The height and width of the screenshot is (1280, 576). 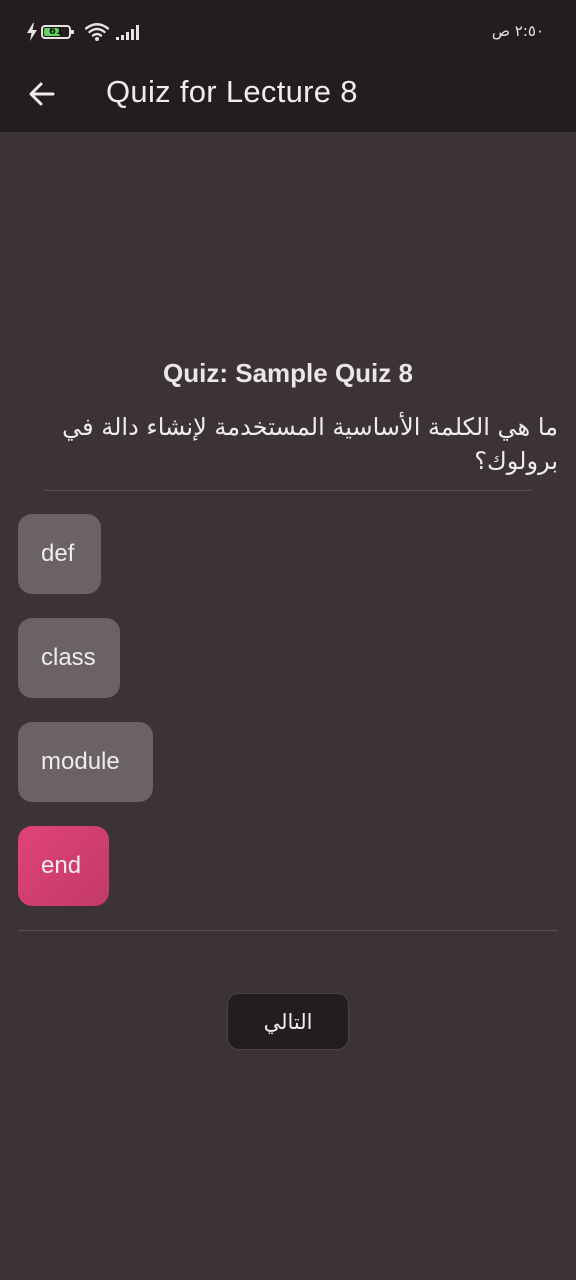 What do you see at coordinates (97, 32) in the screenshot?
I see `wifi-icon` at bounding box center [97, 32].